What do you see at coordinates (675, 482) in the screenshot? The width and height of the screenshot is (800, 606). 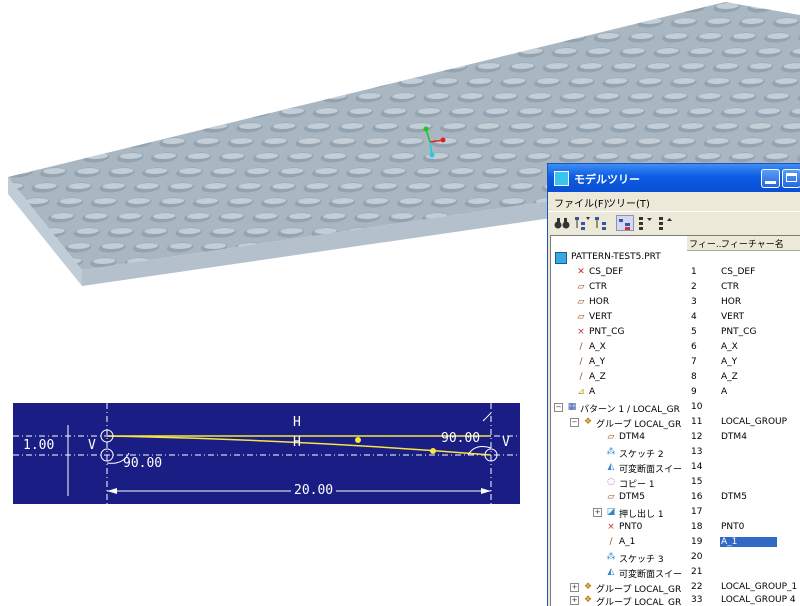 I see `tree-row-copy-1: ◌ コピー 1 15` at bounding box center [675, 482].